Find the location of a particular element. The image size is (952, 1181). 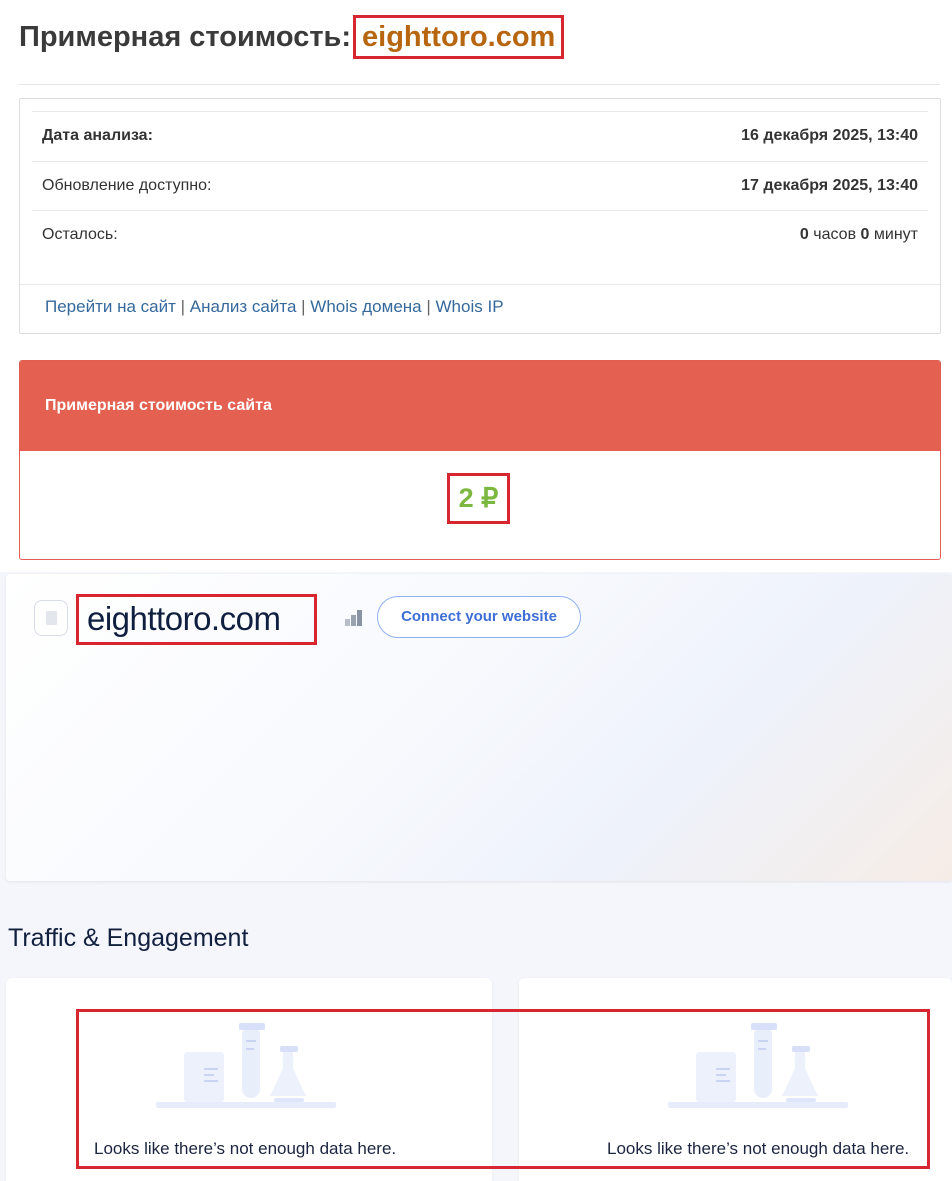

link-site-analysis: Анализ сайта is located at coordinates (243, 306).